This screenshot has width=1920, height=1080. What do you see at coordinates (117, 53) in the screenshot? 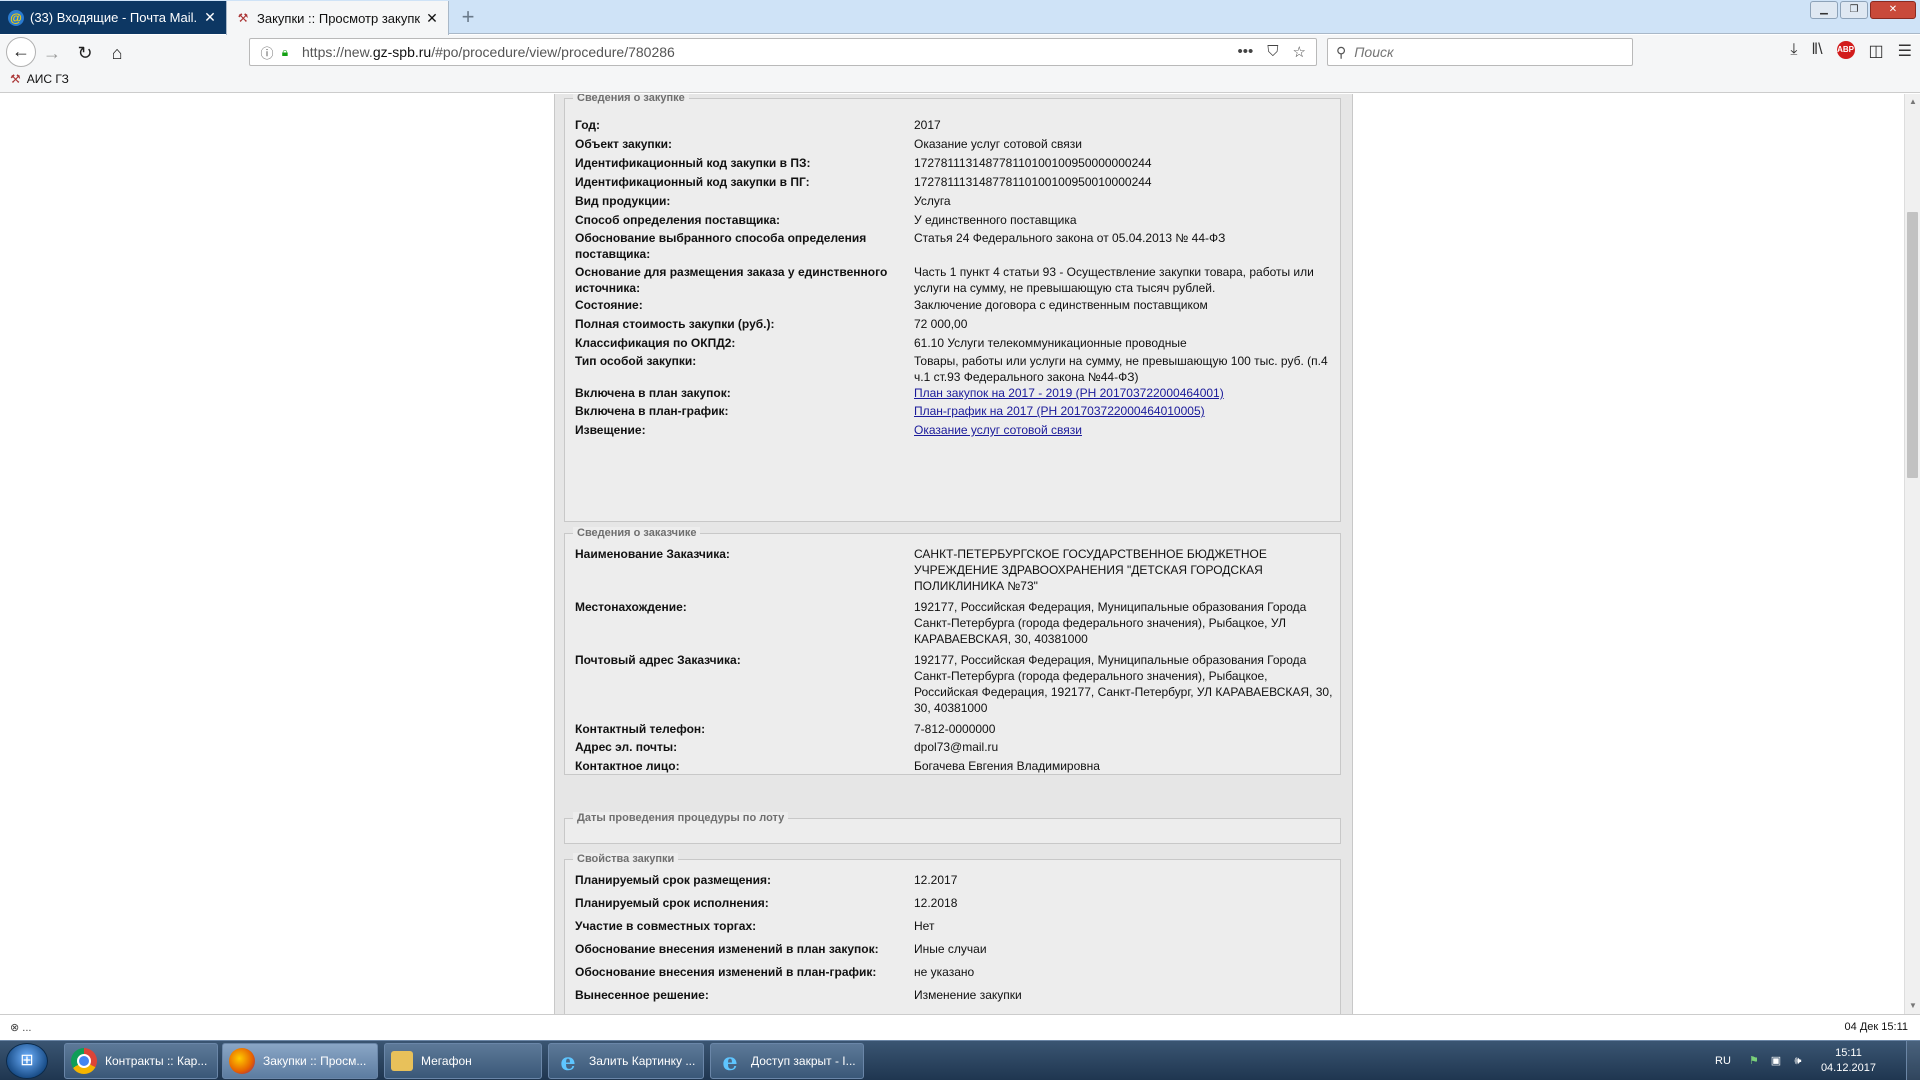
I see `home-button: ⌂` at bounding box center [117, 53].